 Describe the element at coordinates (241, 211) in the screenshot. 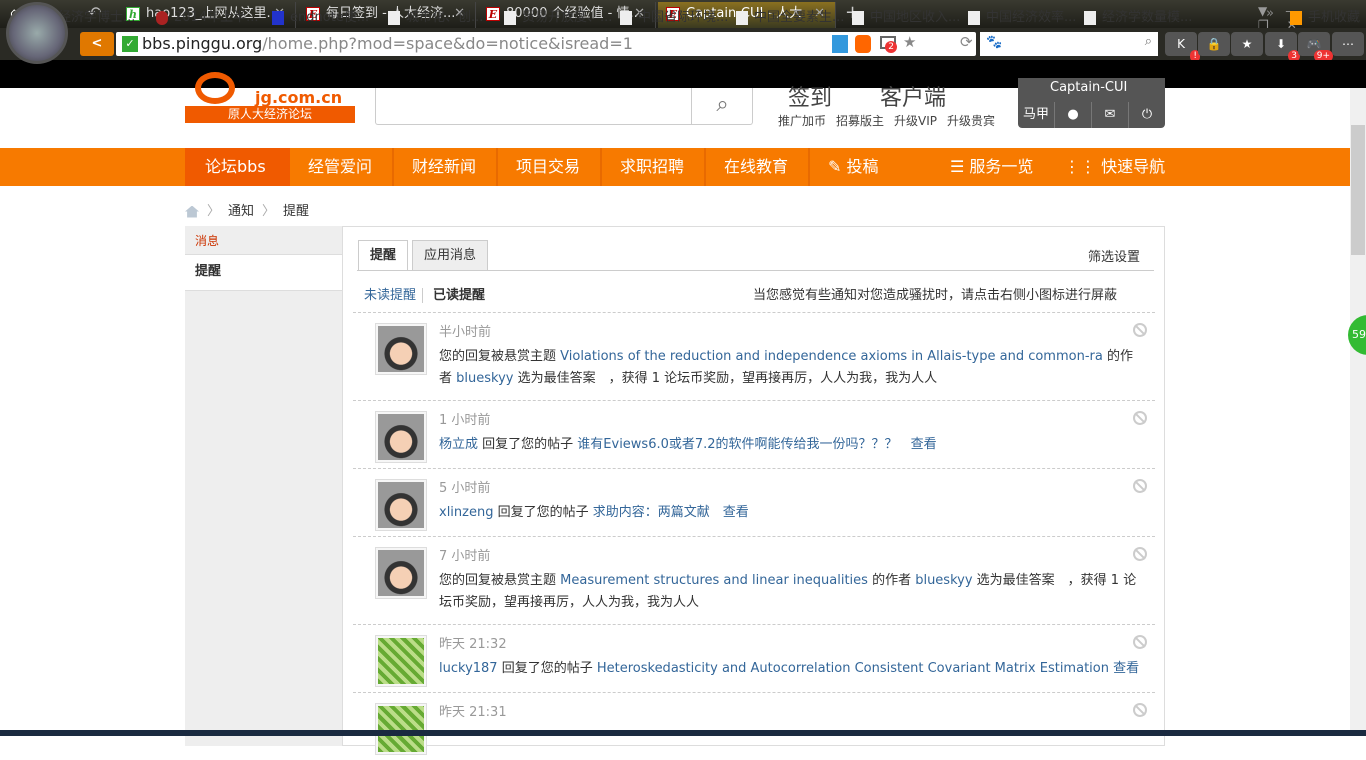

I see `breadcrumb-item: 通知` at that location.